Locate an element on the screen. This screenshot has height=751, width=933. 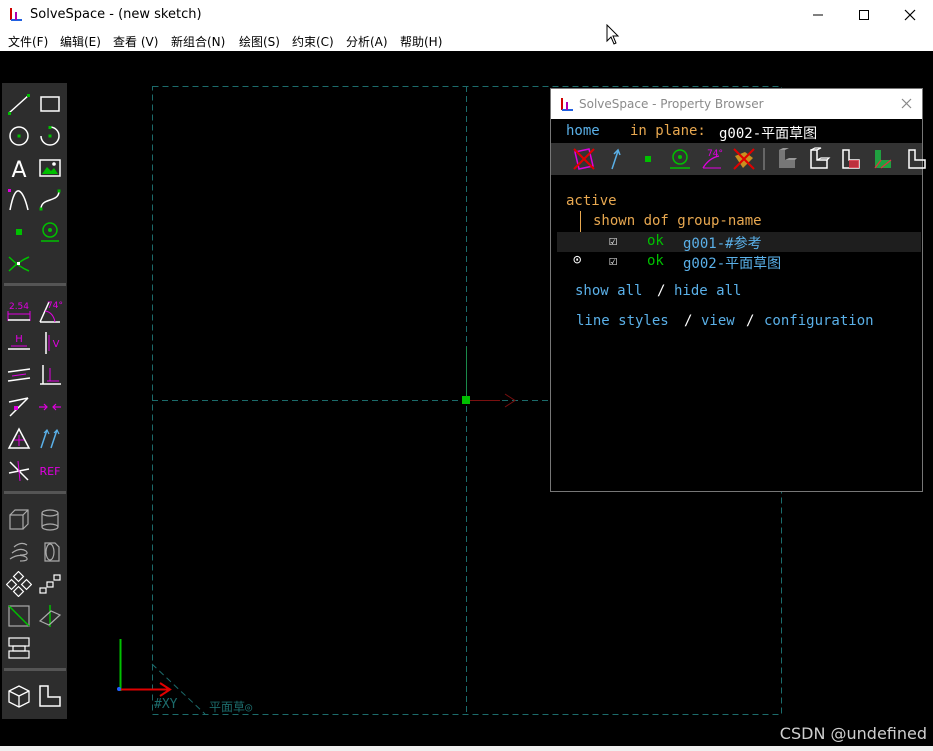
rectangle-tool is located at coordinates (50, 104).